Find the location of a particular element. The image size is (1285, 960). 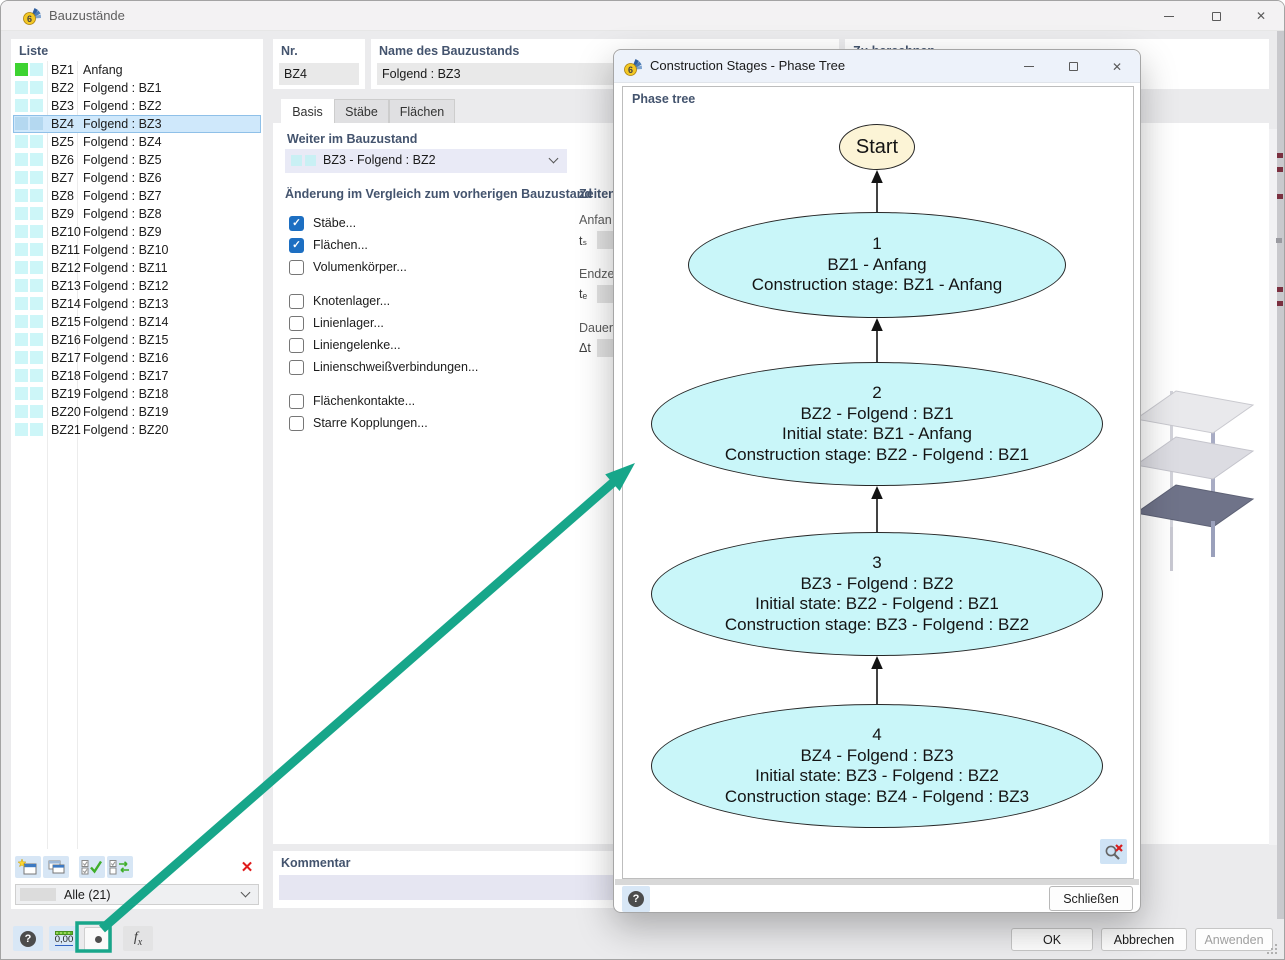

list-item-BZ19: BZ19 Folgend : BZ18 is located at coordinates (137, 394).